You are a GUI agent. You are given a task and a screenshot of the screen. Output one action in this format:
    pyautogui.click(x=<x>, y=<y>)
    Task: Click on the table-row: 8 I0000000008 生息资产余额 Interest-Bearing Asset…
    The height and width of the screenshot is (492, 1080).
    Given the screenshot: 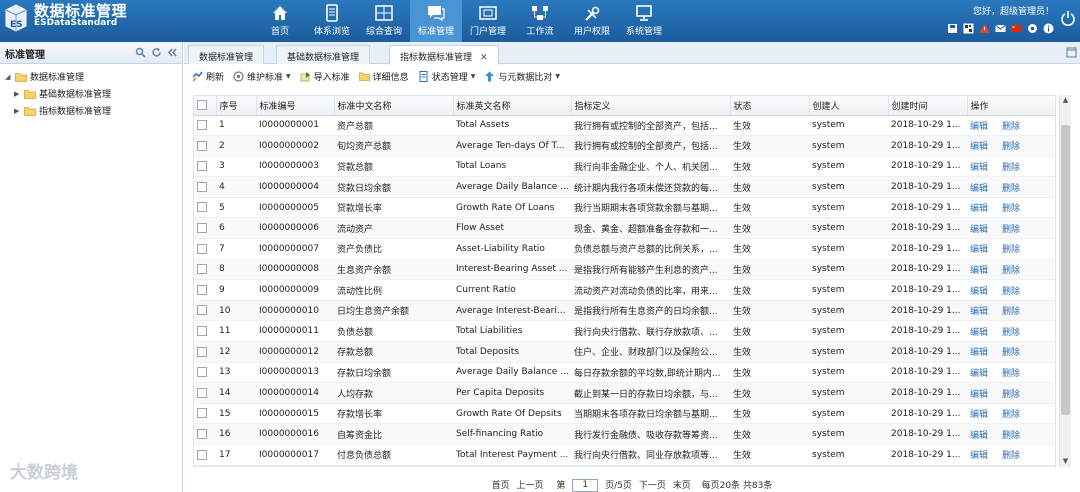 What is the action you would take?
    pyautogui.click(x=624, y=270)
    